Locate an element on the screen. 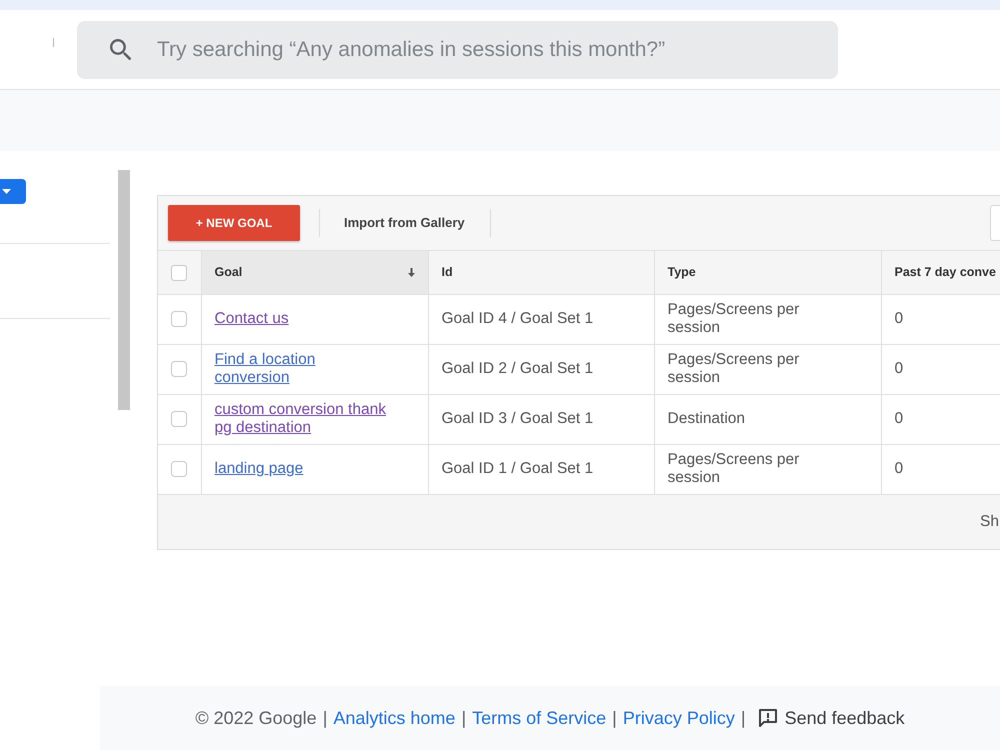  search-icon is located at coordinates (121, 50).